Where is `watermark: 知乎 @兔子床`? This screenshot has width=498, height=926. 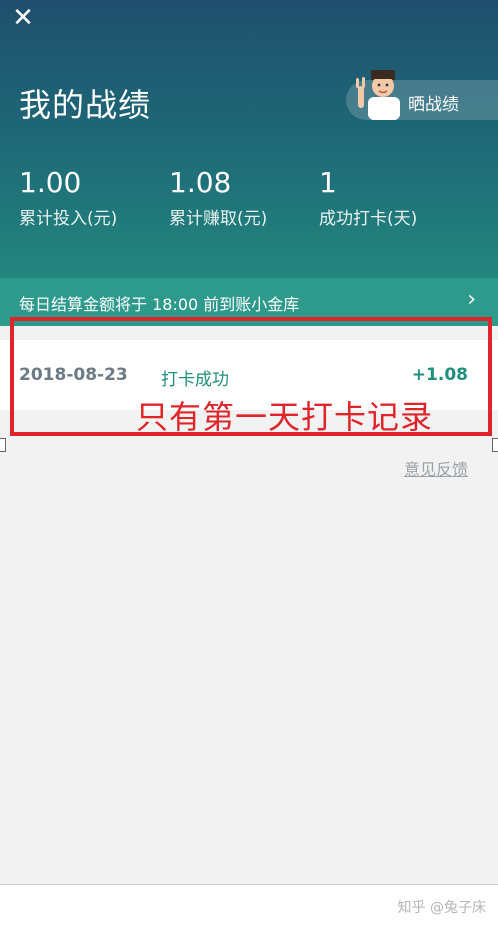
watermark: 知乎 @兔子床 is located at coordinates (441, 908).